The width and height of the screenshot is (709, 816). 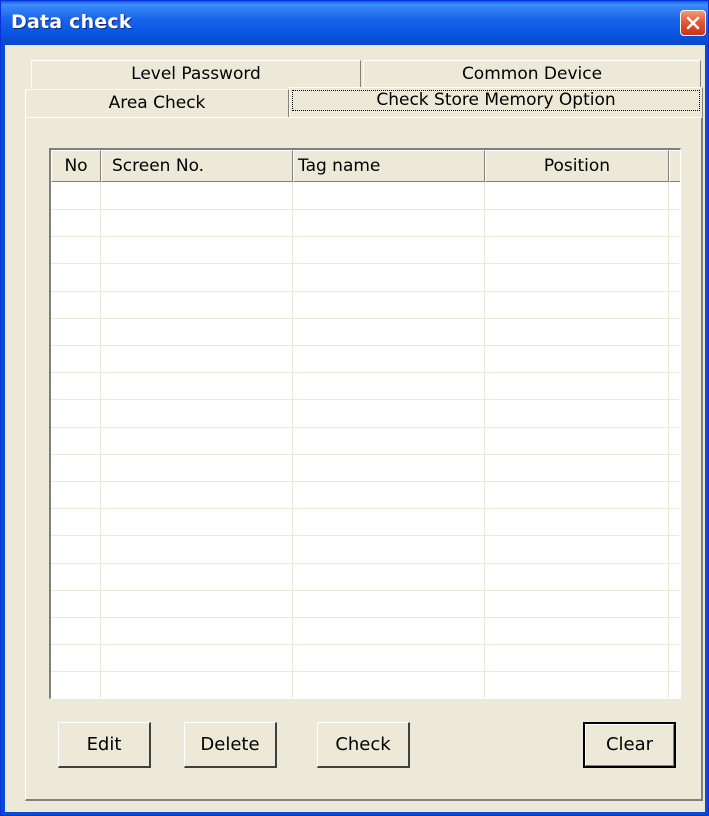 I want to click on tab-label: Level Password, so click(x=196, y=74).